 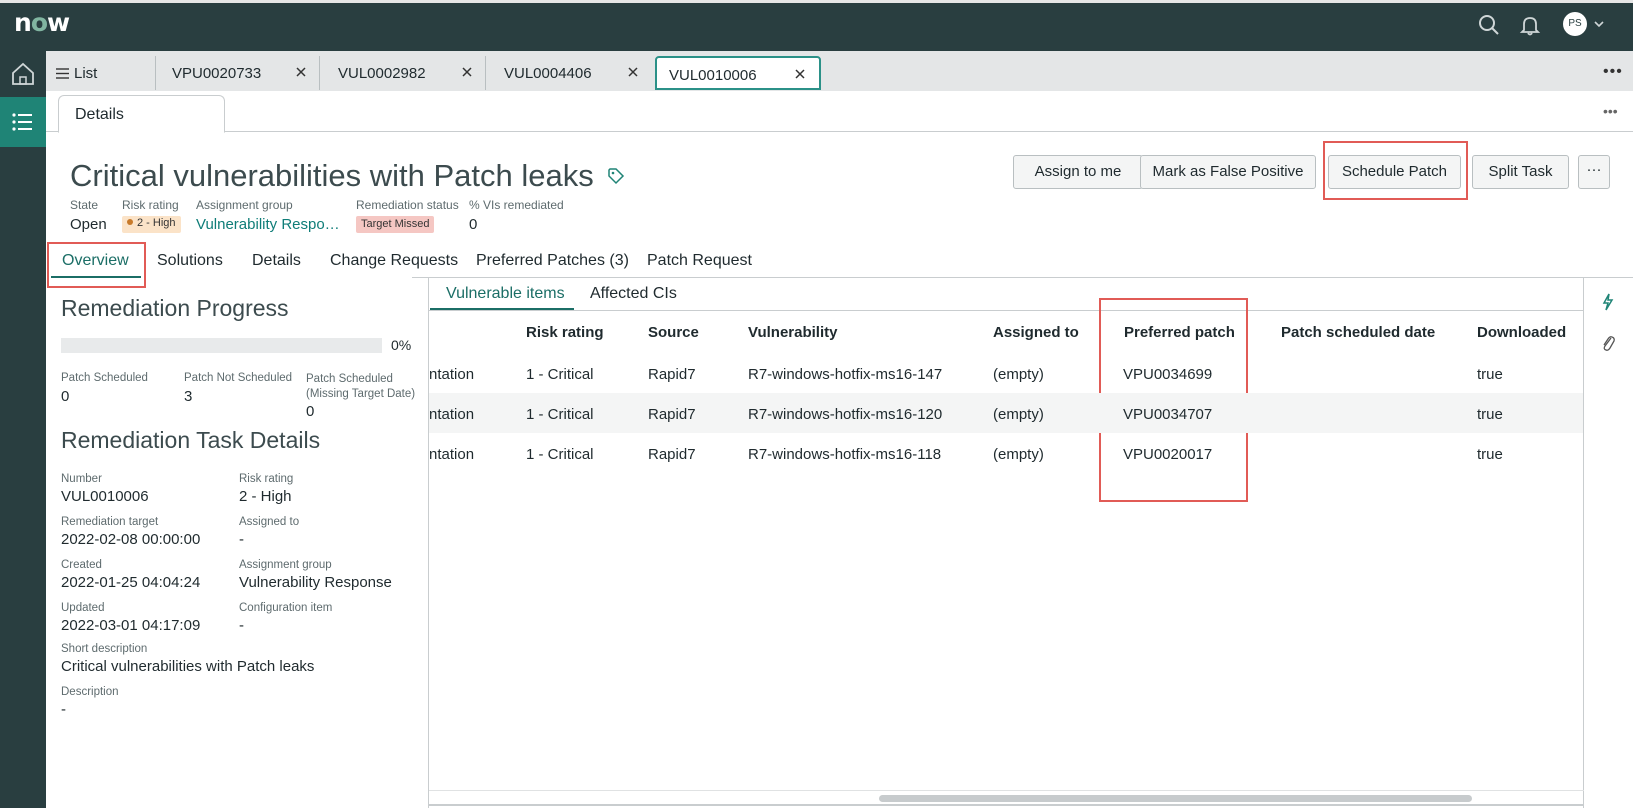 I want to click on tab-change-requests: Change Requests, so click(x=394, y=261).